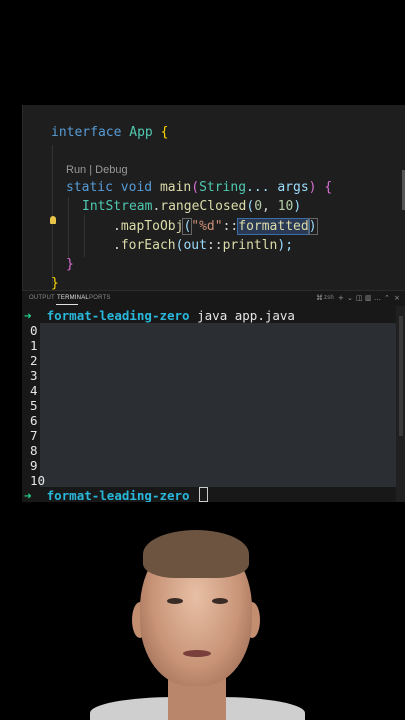  I want to click on terminal-output-line: 3, so click(34, 375).